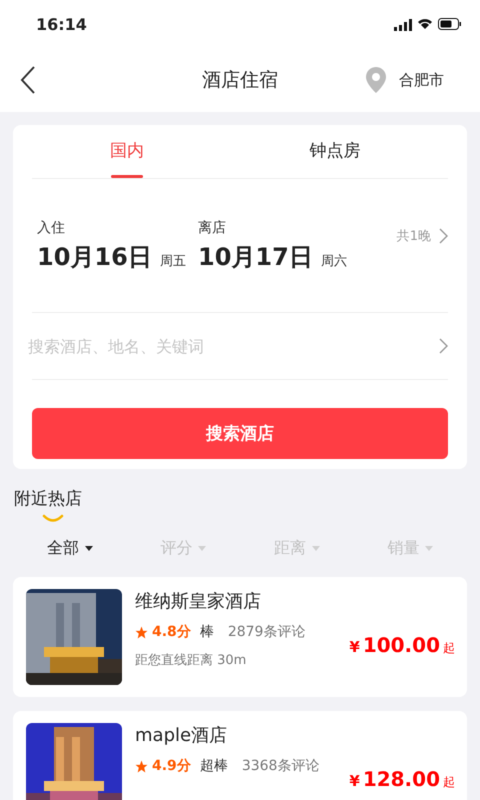 This screenshot has width=480, height=800. I want to click on sort-filter: 全部, so click(69, 548).